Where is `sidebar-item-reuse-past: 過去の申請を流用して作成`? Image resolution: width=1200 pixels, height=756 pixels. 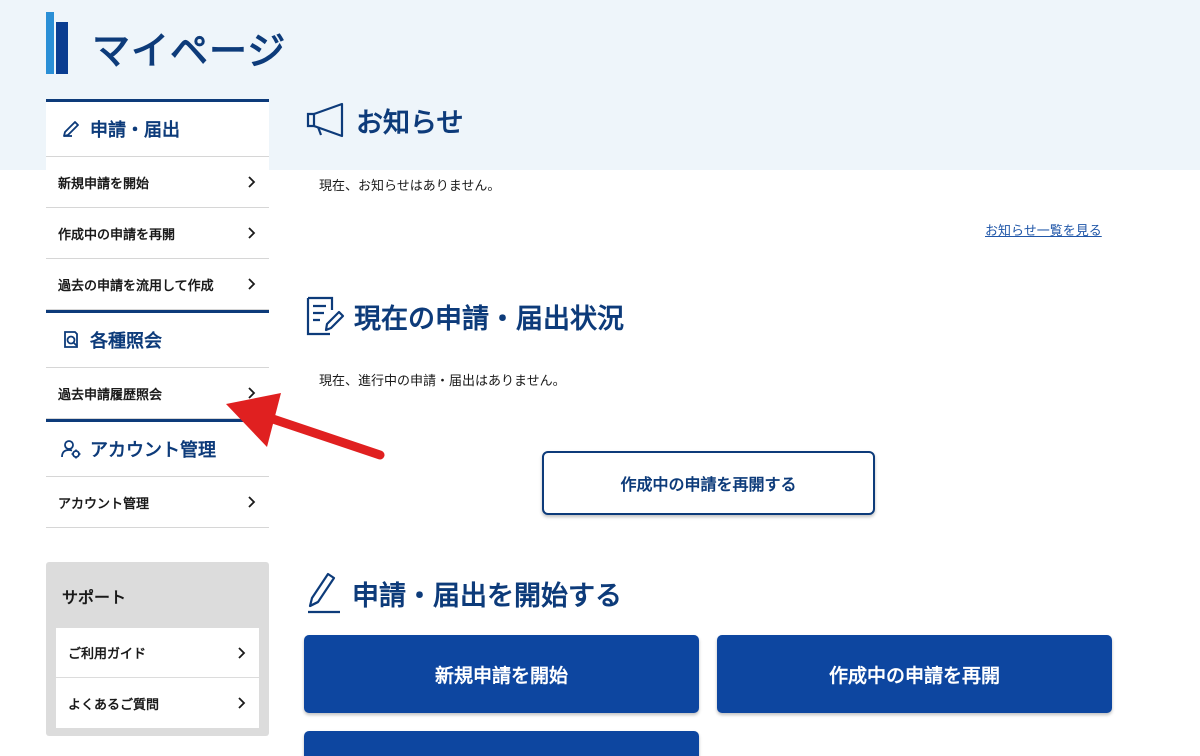
sidebar-item-reuse-past: 過去の申請を流用して作成 is located at coordinates (157, 284).